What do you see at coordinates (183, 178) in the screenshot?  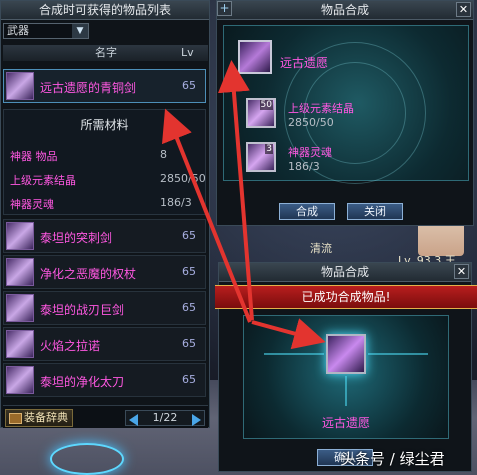 I see `material-value: 2850/50` at bounding box center [183, 178].